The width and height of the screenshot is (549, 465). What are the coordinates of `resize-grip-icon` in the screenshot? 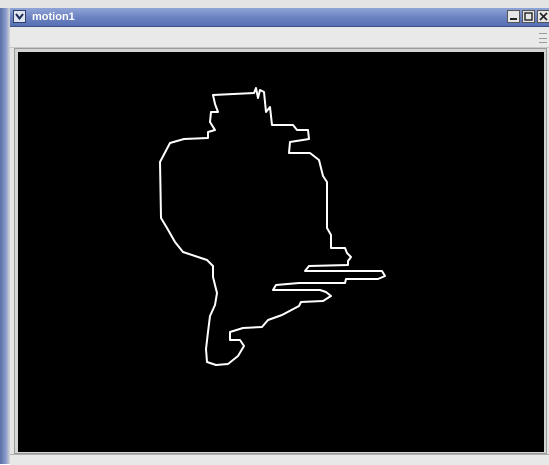 It's located at (543, 38).